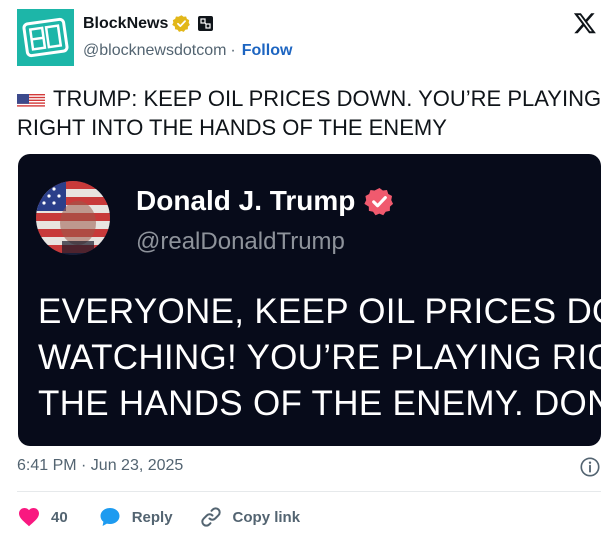 The height and width of the screenshot is (535, 615). I want to click on reply-button: Reply, so click(135, 517).